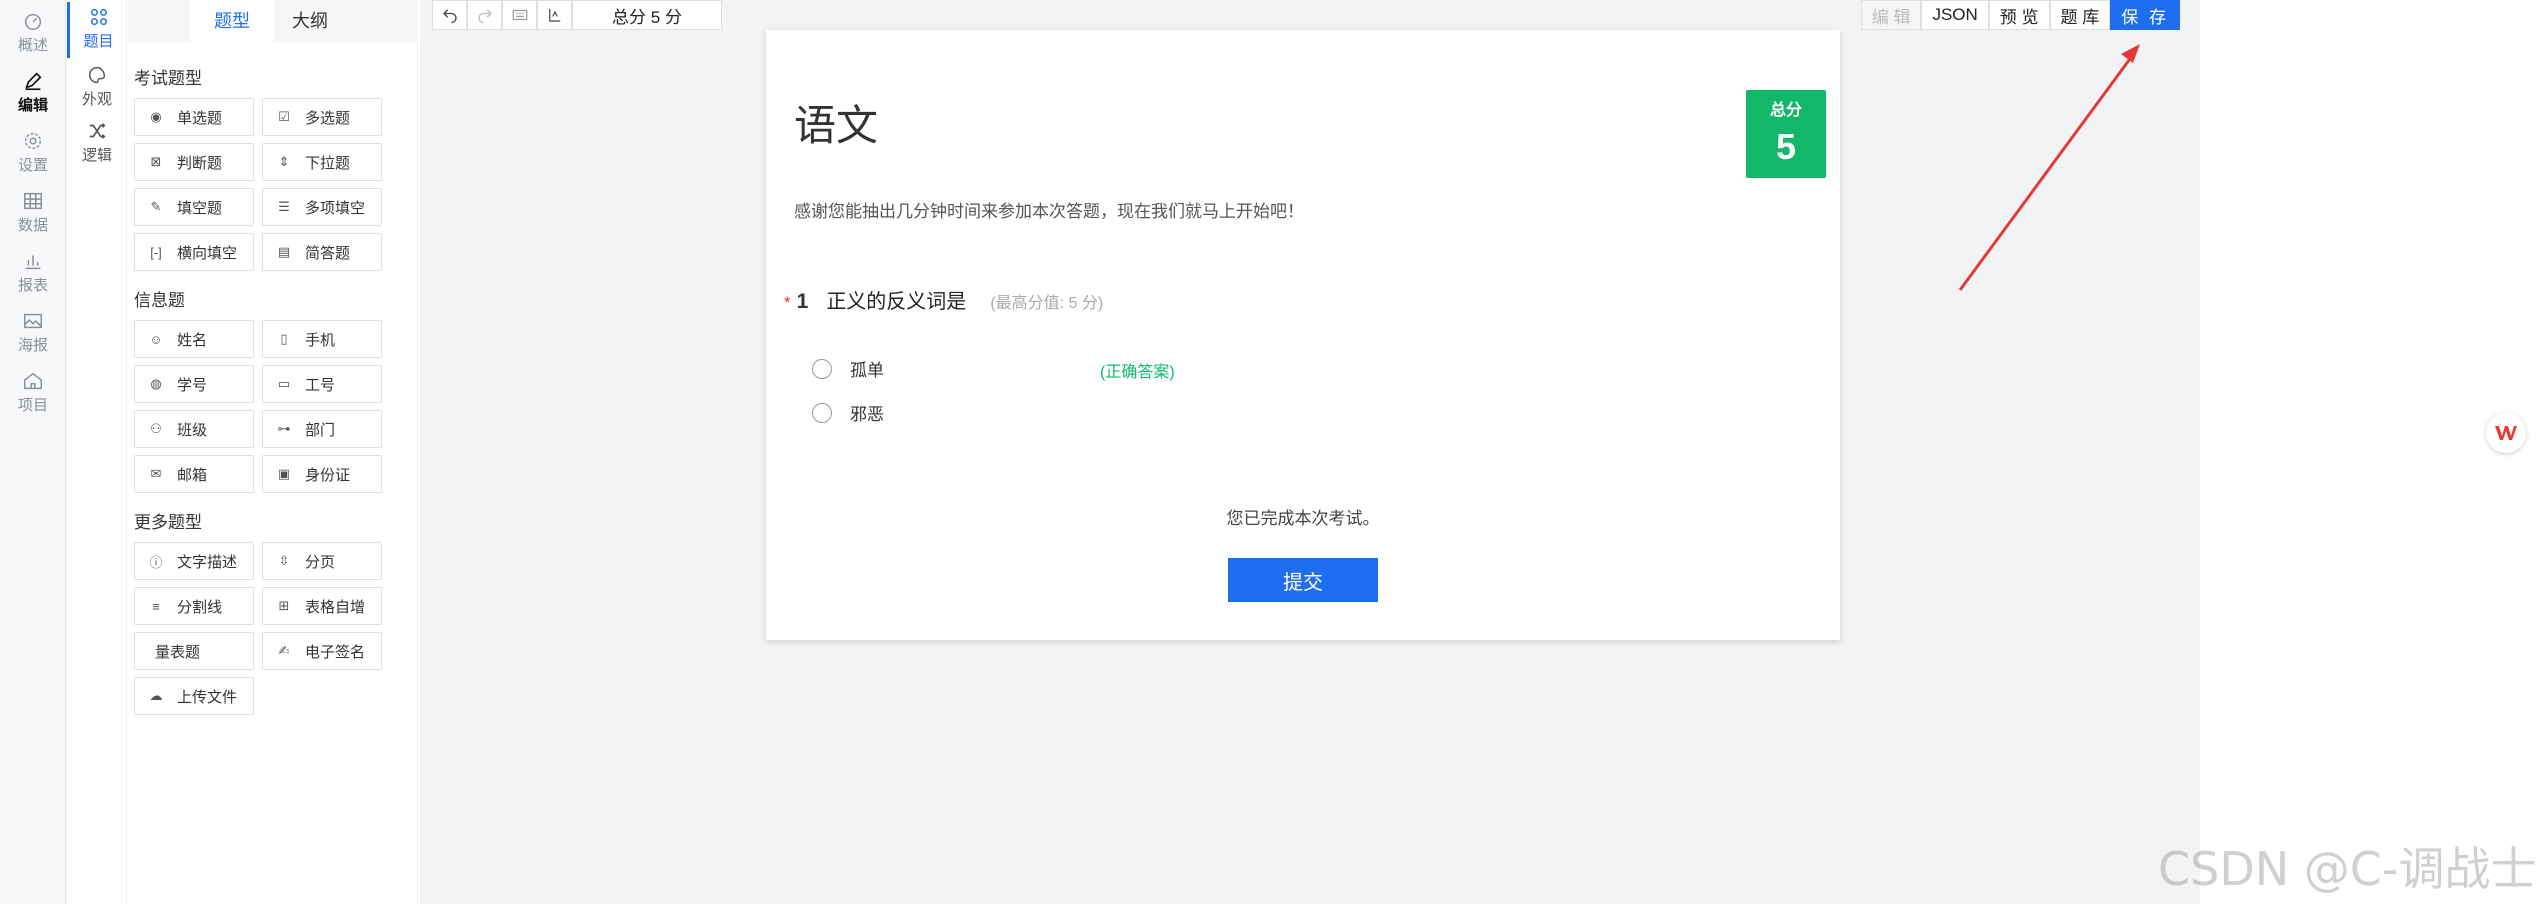 The width and height of the screenshot is (2539, 904). I want to click on palette-label: 分页, so click(320, 562).